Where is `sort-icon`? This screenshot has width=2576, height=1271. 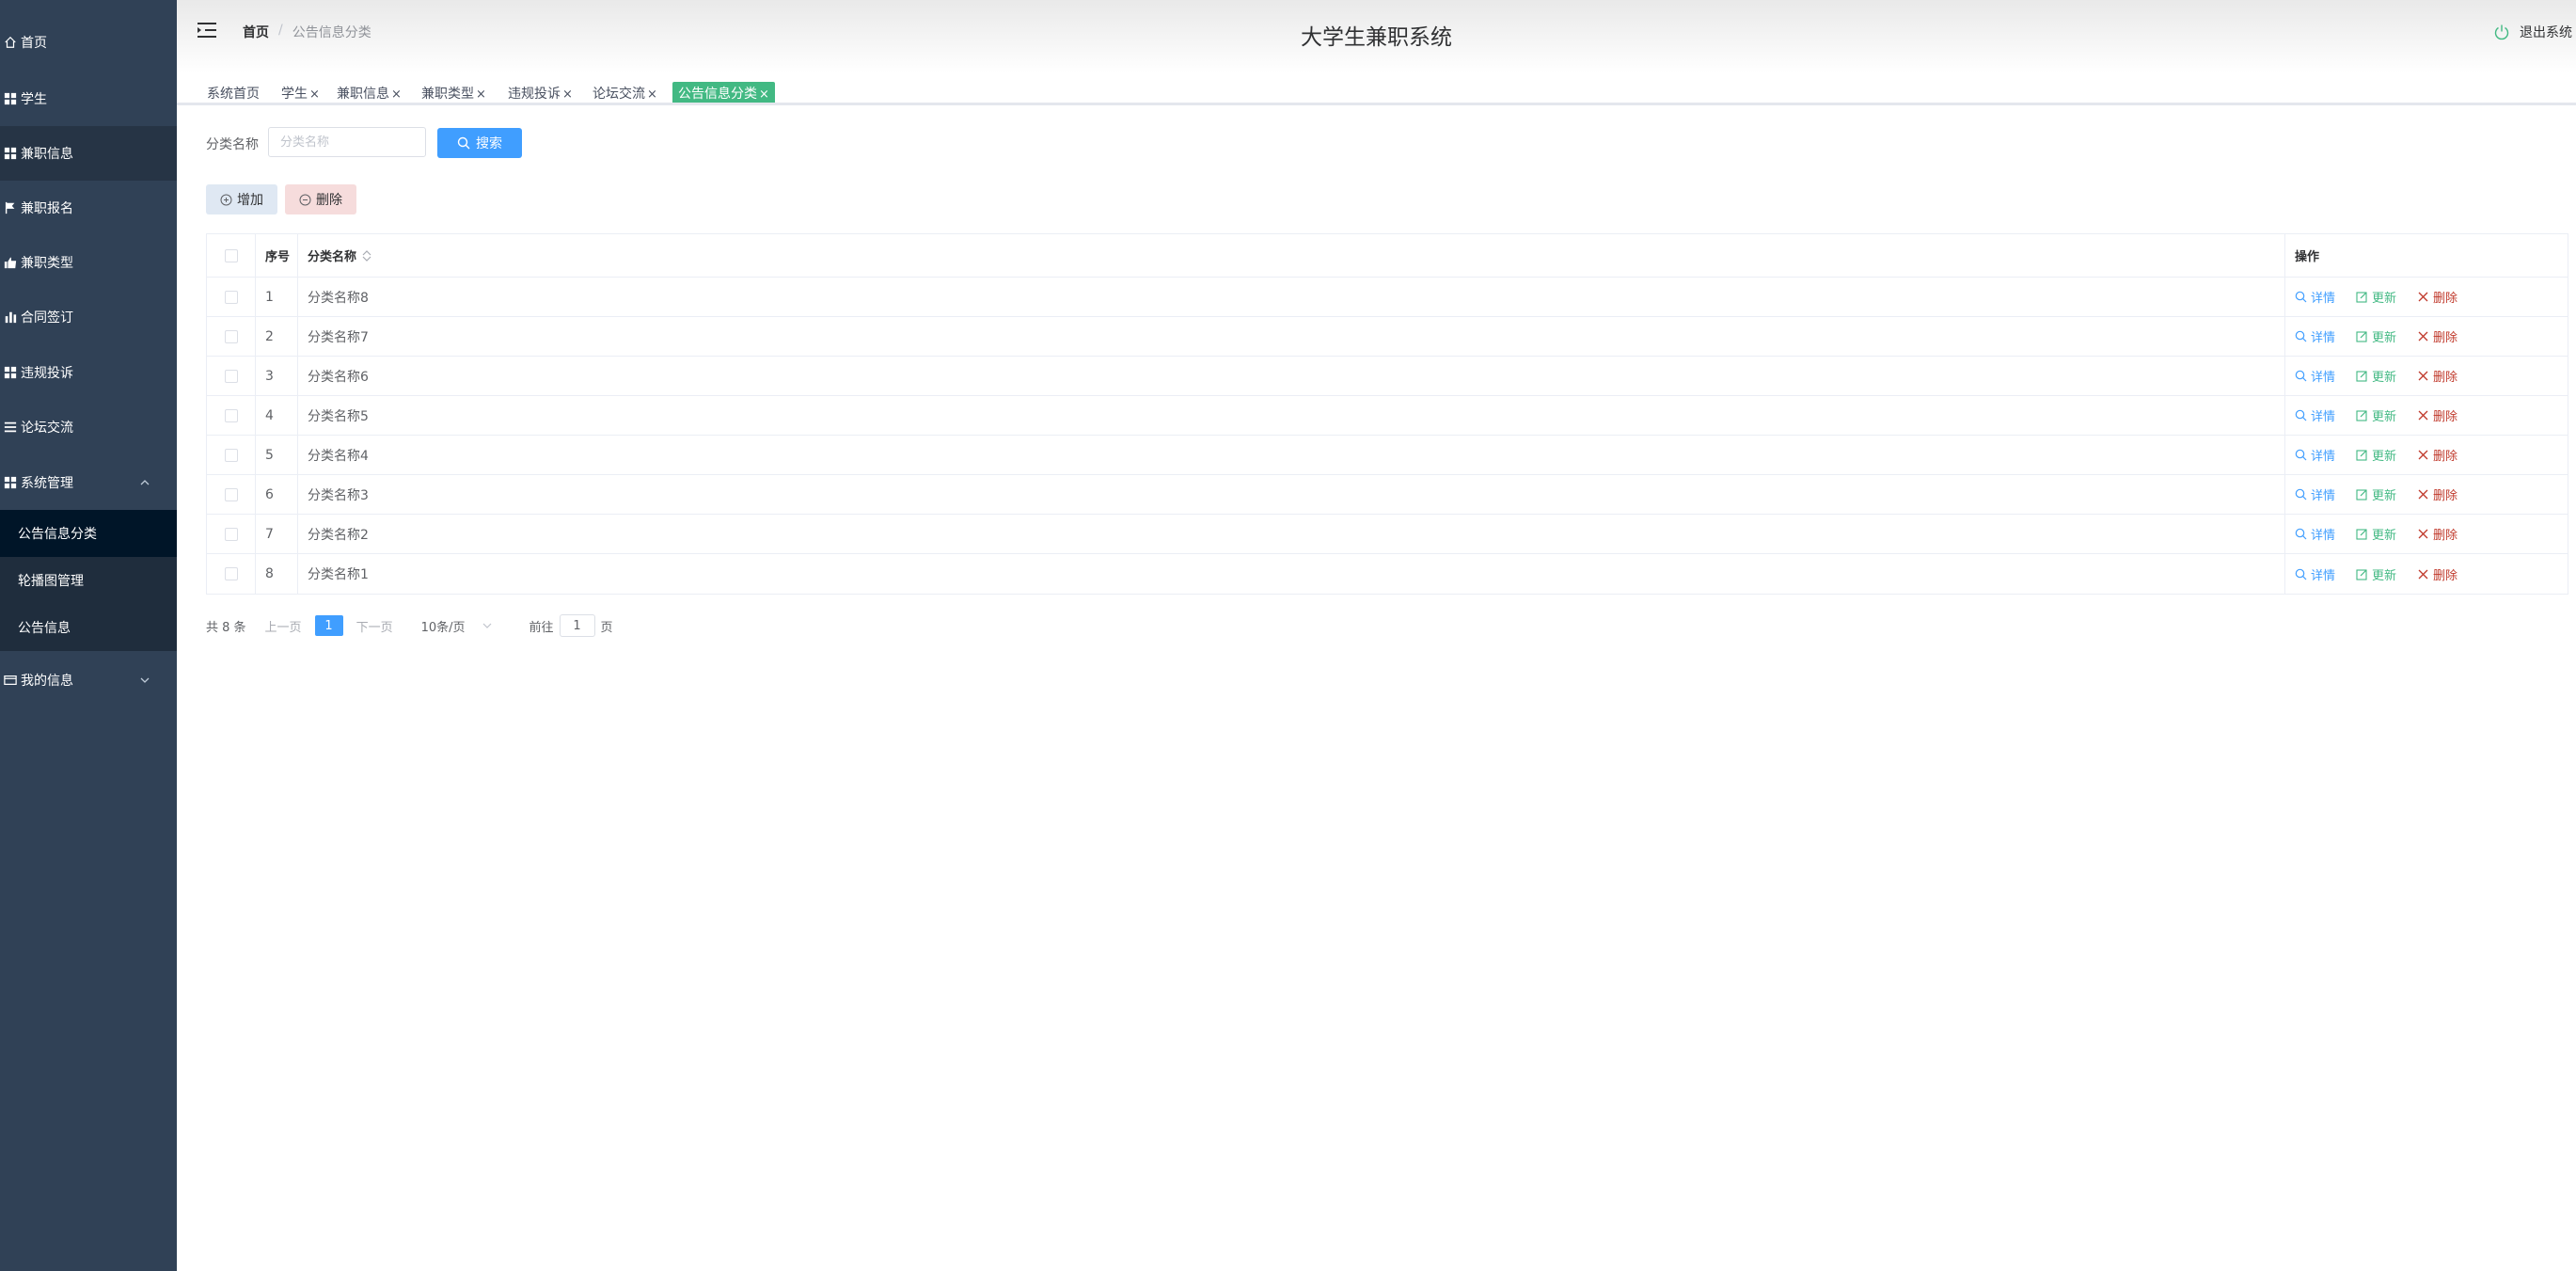 sort-icon is located at coordinates (366, 255).